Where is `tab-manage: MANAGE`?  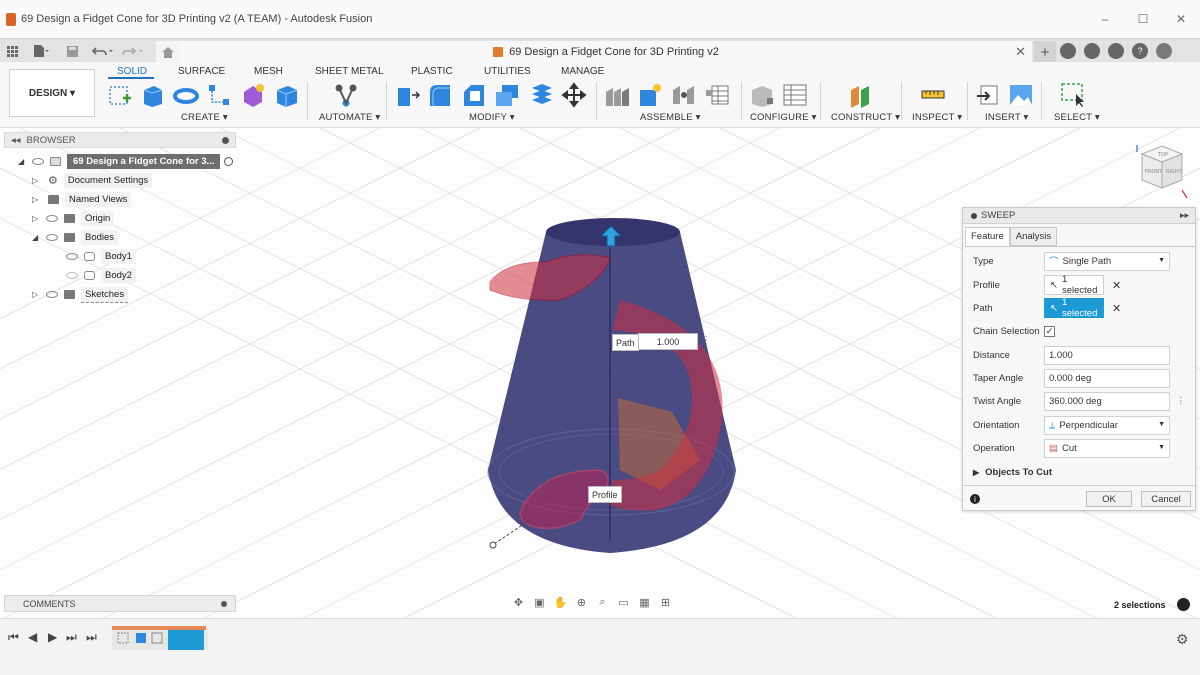
tab-manage: MANAGE is located at coordinates (582, 71).